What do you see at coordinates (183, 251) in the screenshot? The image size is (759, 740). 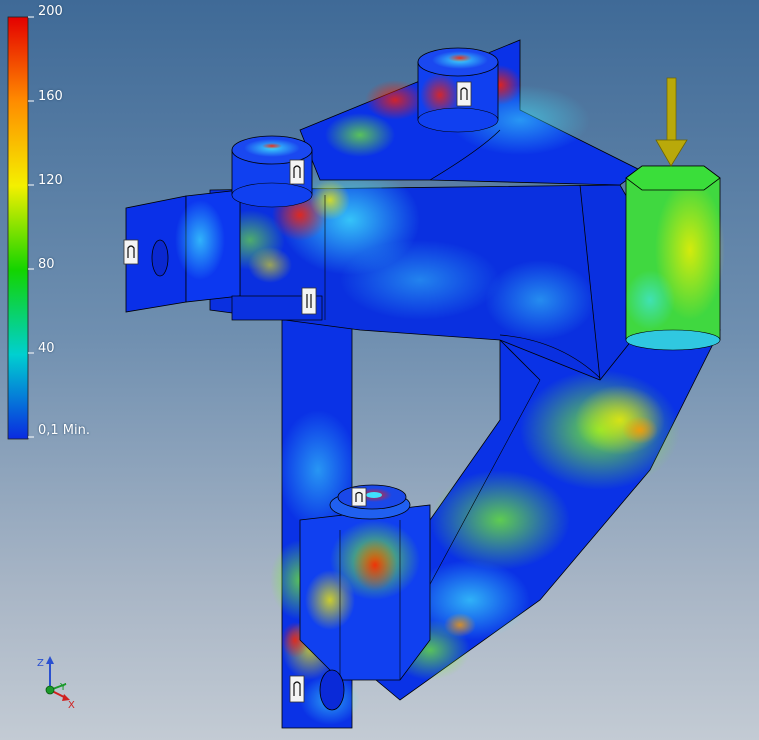 I see `left-flange` at bounding box center [183, 251].